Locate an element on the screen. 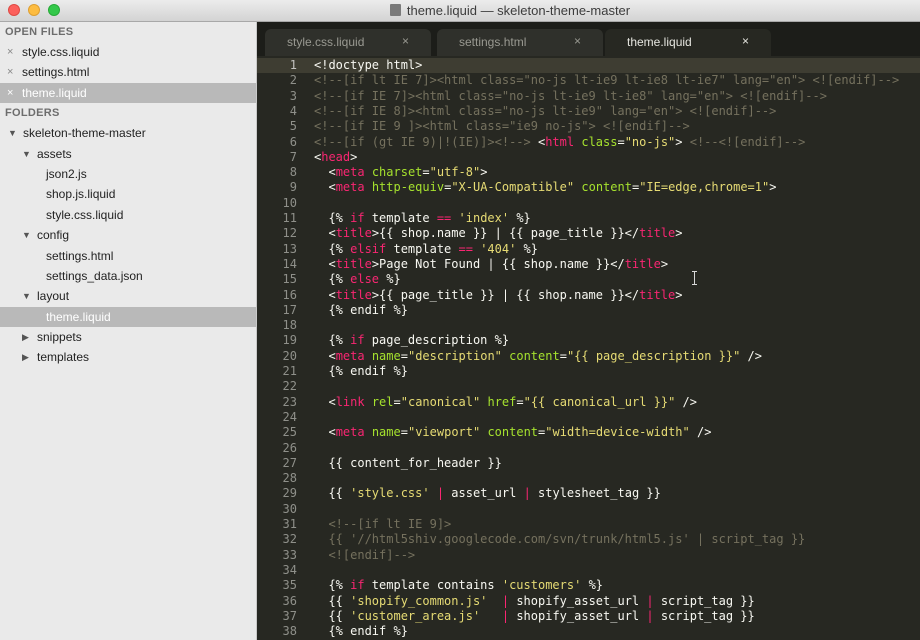  code-line: 28 is located at coordinates (588, 478).